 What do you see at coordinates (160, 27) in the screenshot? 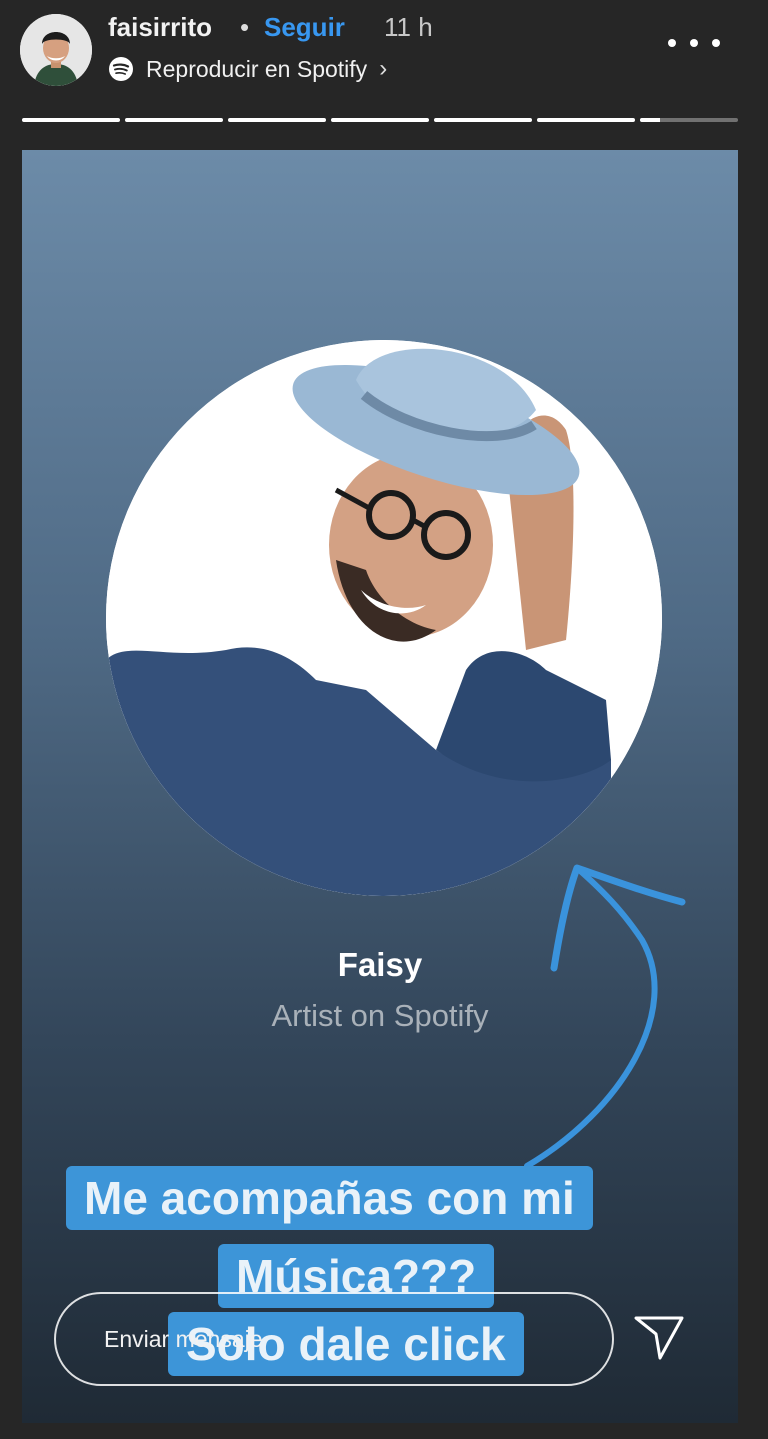
I see `username: faisirrito` at bounding box center [160, 27].